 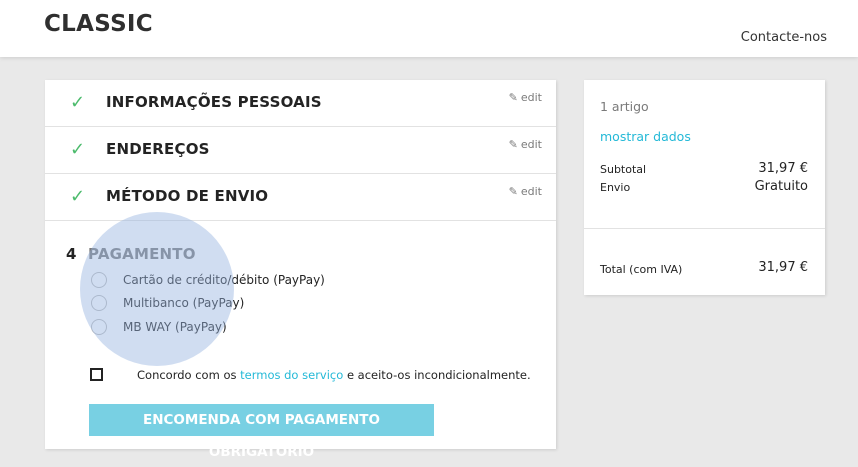 What do you see at coordinates (187, 196) in the screenshot?
I see `step-title: MÉTODO DE ENVIO` at bounding box center [187, 196].